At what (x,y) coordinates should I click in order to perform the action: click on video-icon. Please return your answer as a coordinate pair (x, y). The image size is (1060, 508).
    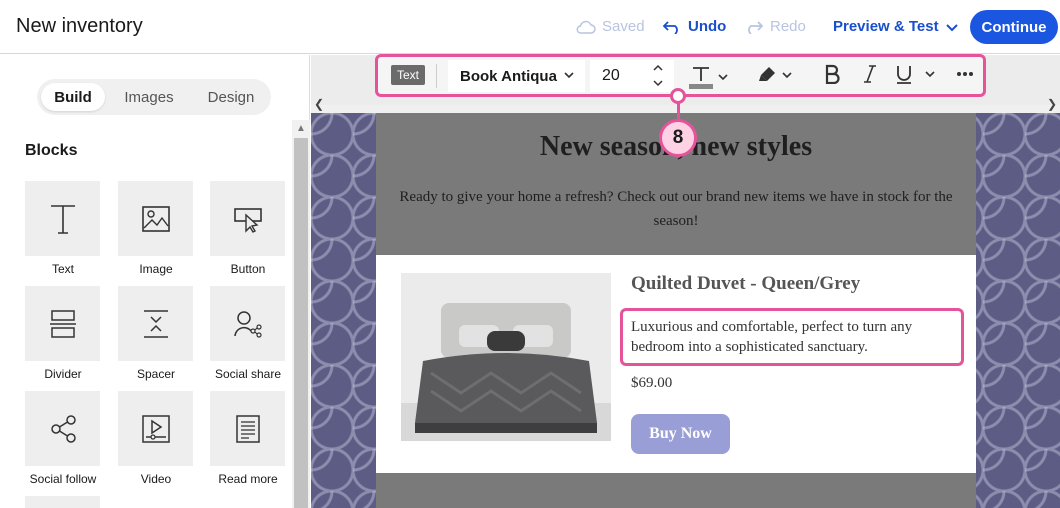
    Looking at the image, I should click on (155, 428).